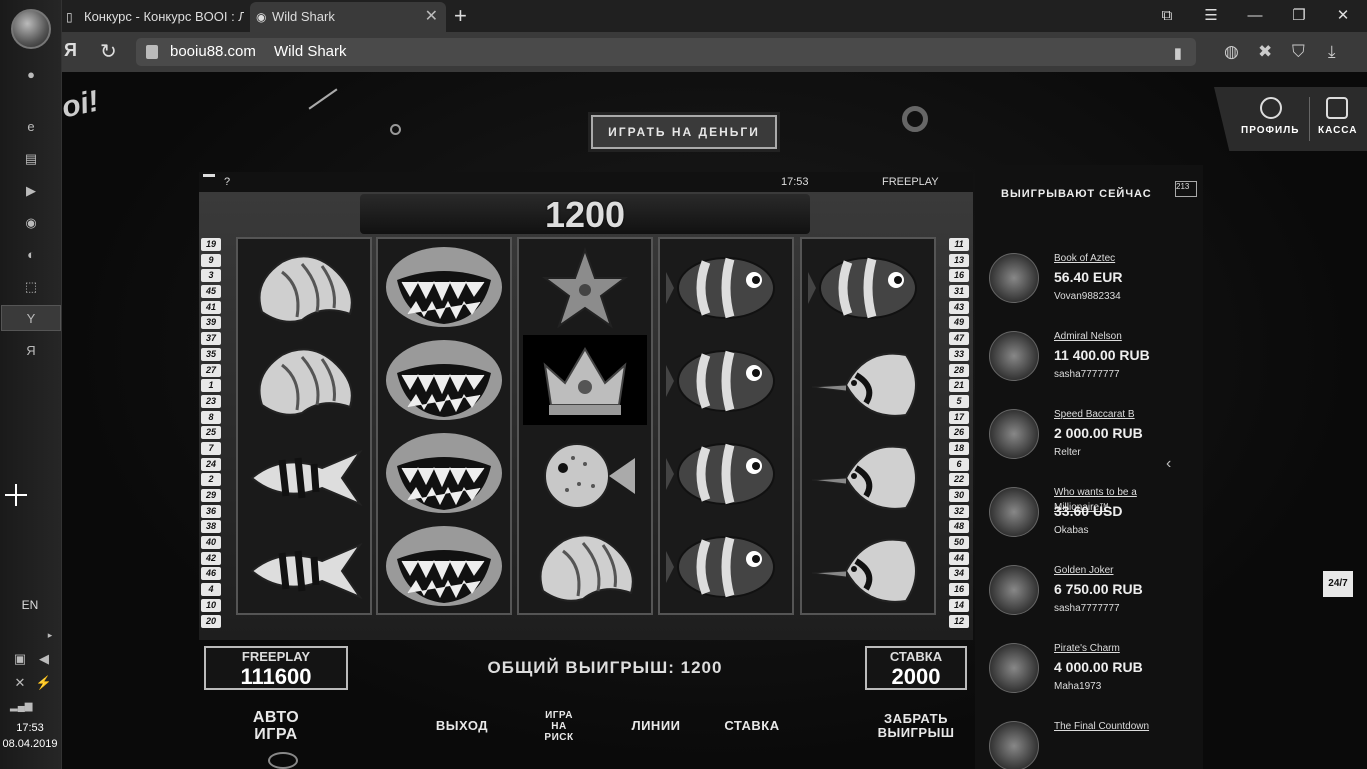 Image resolution: width=1367 pixels, height=769 pixels. What do you see at coordinates (108, 51) in the screenshot?
I see `reload-icon: ↻` at bounding box center [108, 51].